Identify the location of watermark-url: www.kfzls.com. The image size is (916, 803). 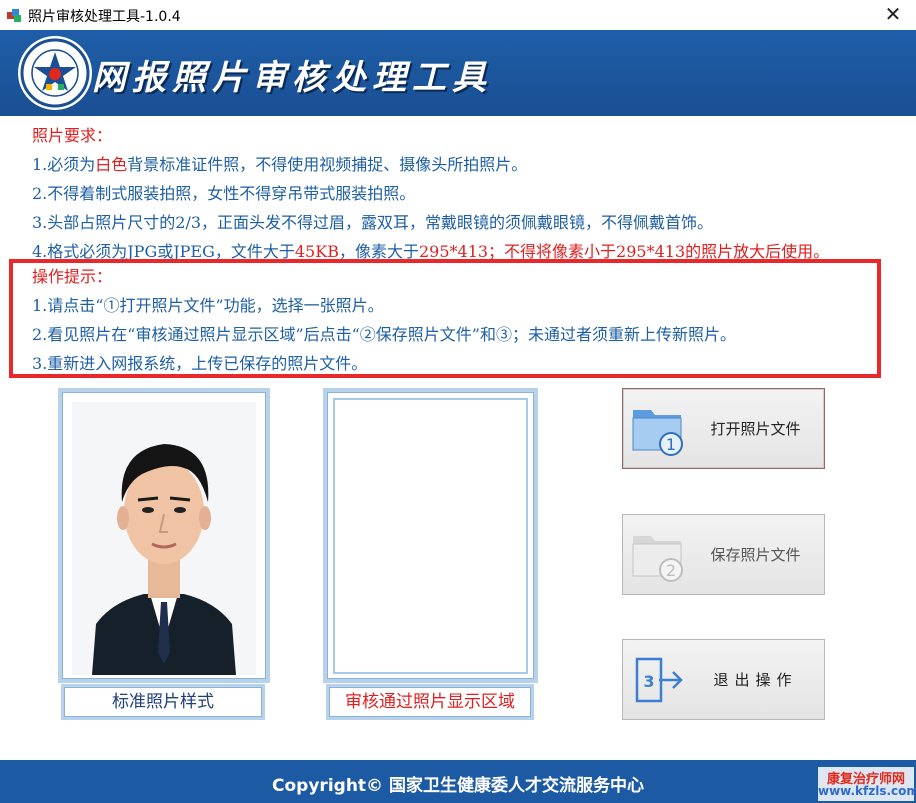
(867, 791).